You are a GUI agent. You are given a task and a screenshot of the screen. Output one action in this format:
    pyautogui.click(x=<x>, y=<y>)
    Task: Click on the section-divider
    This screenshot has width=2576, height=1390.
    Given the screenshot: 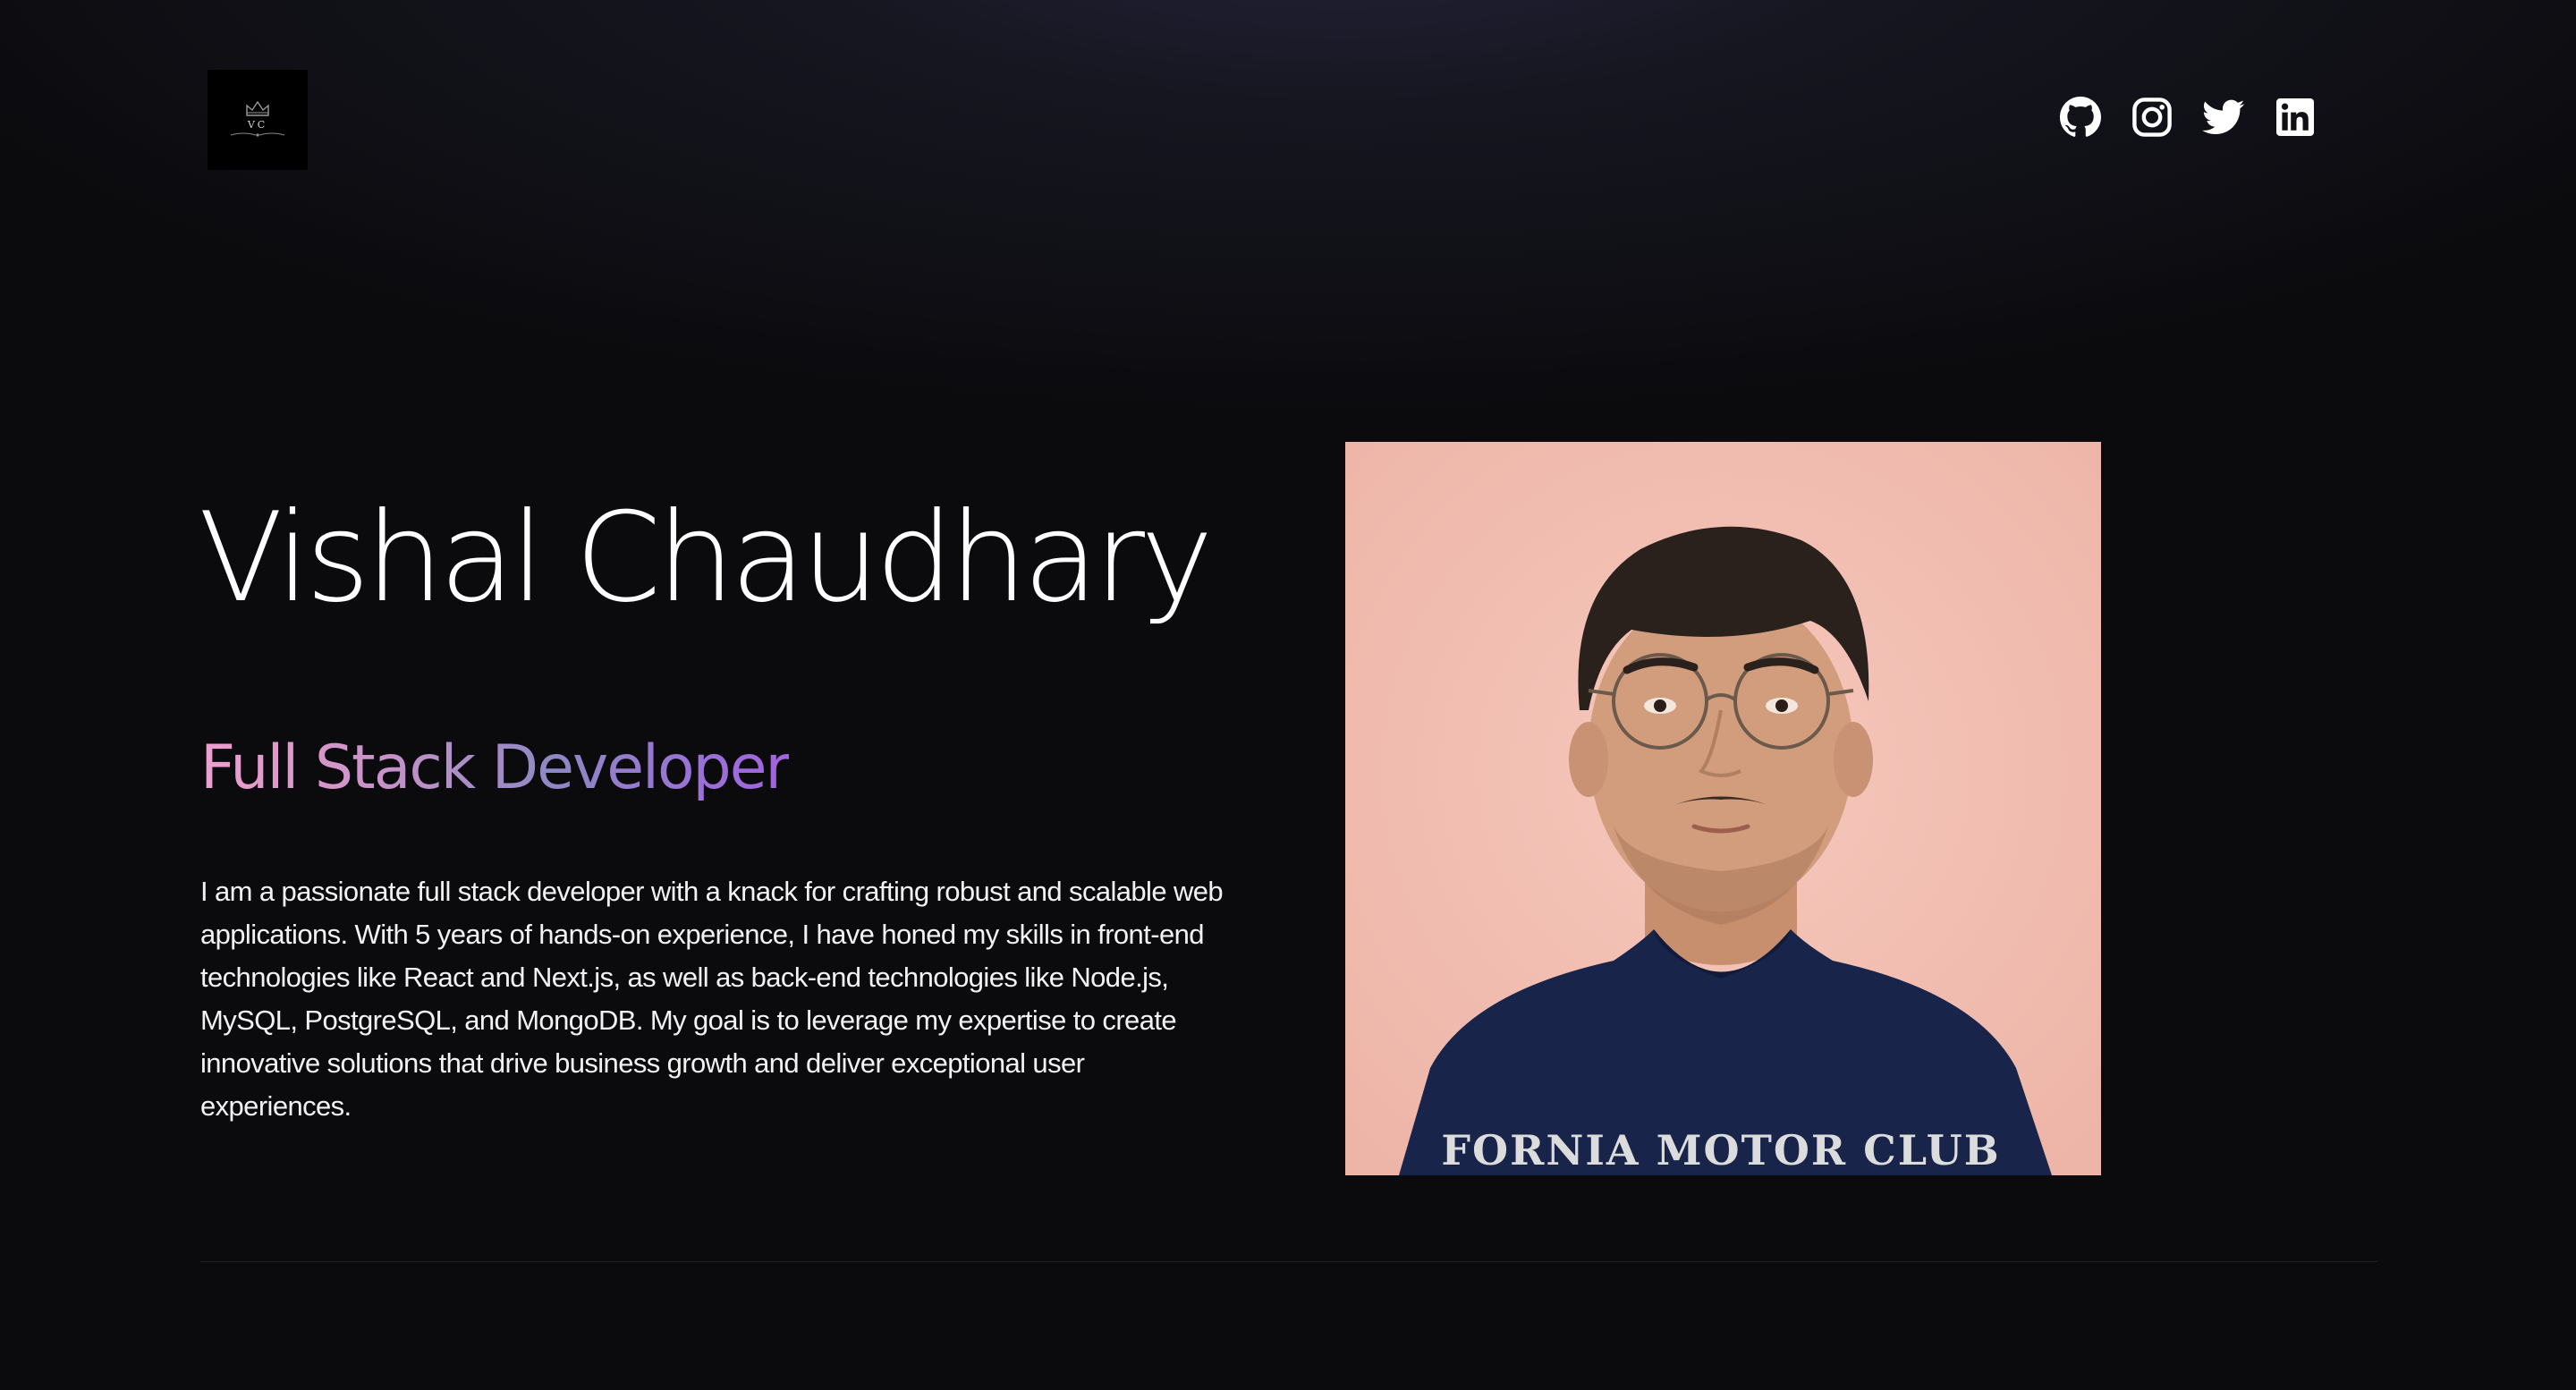 What is the action you would take?
    pyautogui.click(x=1288, y=1261)
    